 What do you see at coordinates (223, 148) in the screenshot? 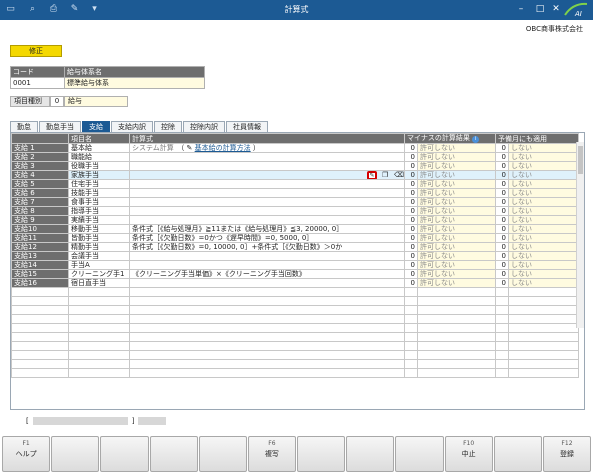
I see `formula-link: 基本給の計算方法` at bounding box center [223, 148].